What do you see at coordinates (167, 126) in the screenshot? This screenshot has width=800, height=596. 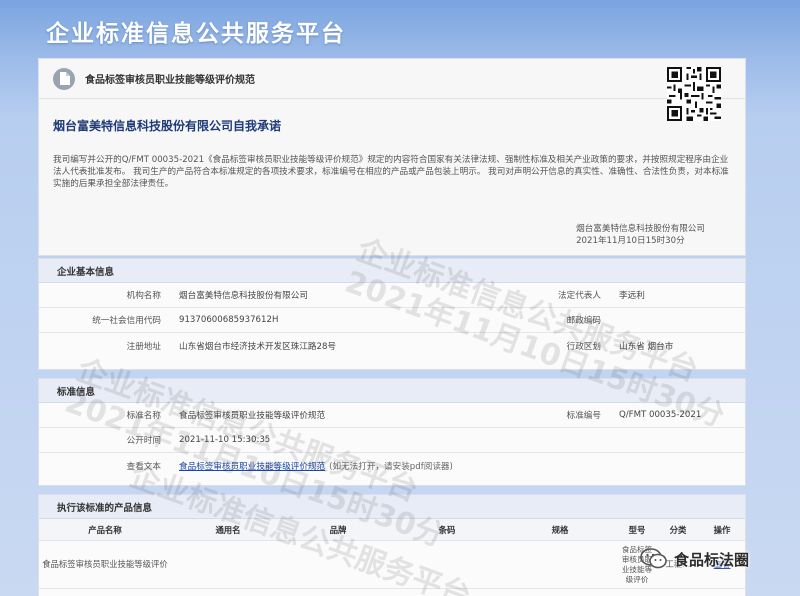 I see `commitment-title: 烟台富美特信息科技股份有限公司自我承诺` at bounding box center [167, 126].